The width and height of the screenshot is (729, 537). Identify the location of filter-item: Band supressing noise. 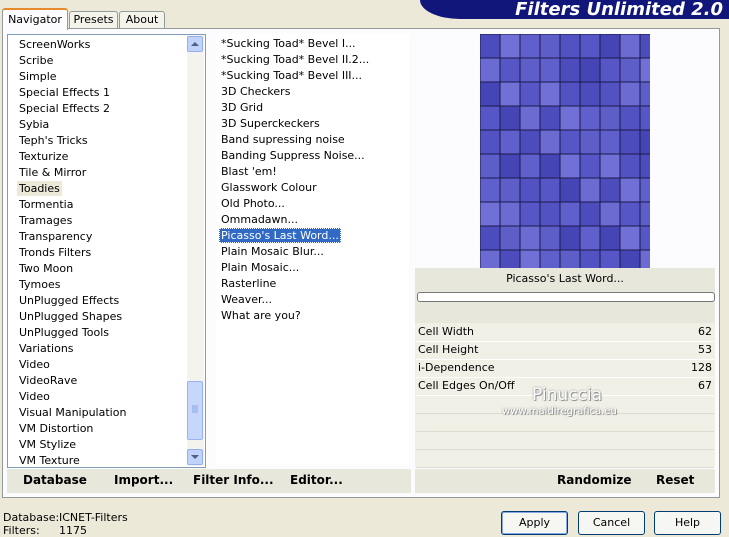
(283, 139).